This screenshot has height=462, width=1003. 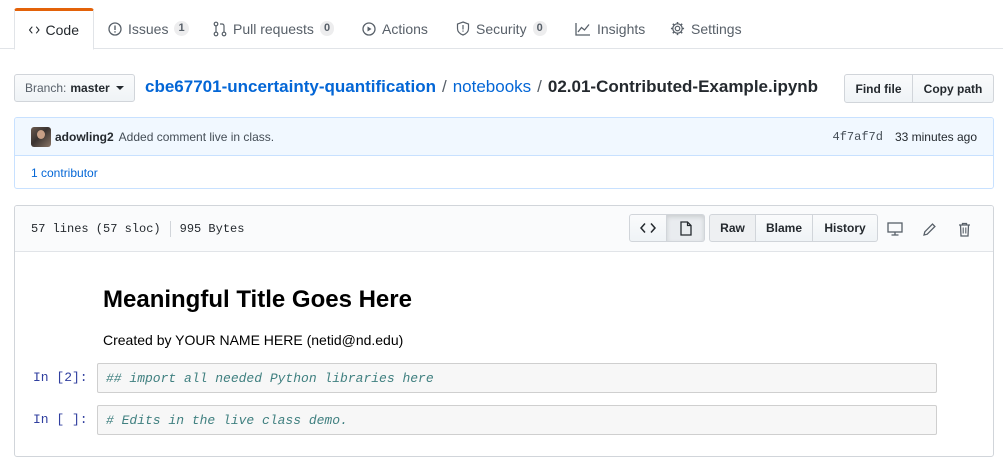 What do you see at coordinates (716, 28) in the screenshot?
I see `tab-settings-label: Settings` at bounding box center [716, 28].